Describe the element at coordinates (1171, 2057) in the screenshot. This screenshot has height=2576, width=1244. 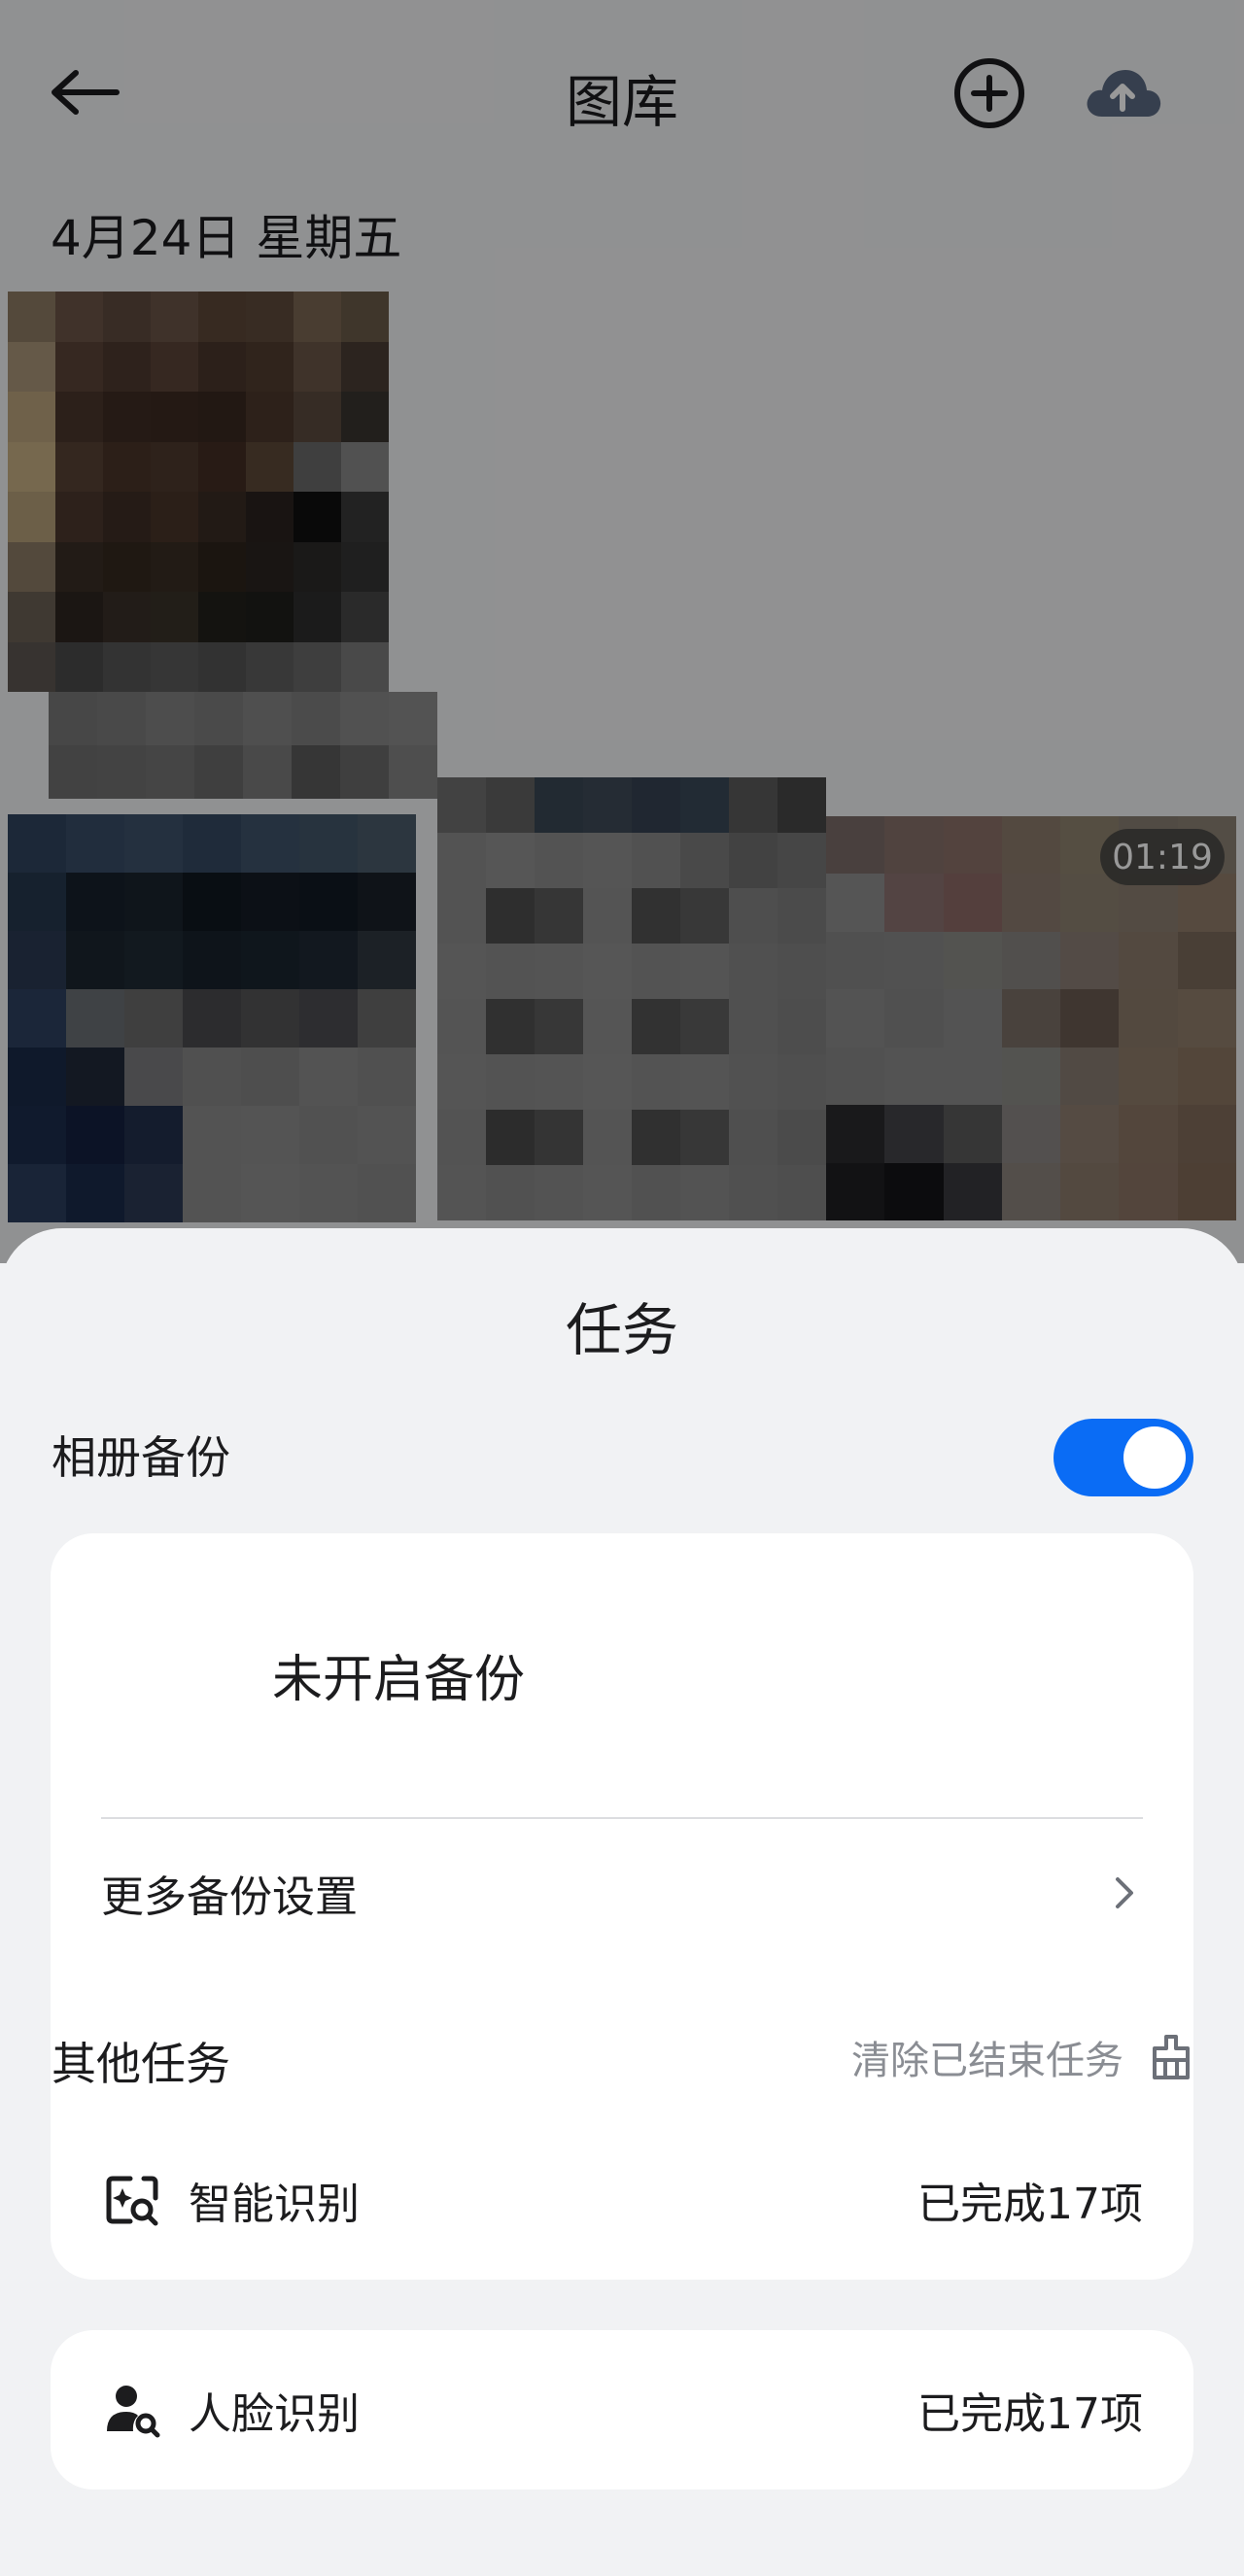
I see `broom-icon` at that location.